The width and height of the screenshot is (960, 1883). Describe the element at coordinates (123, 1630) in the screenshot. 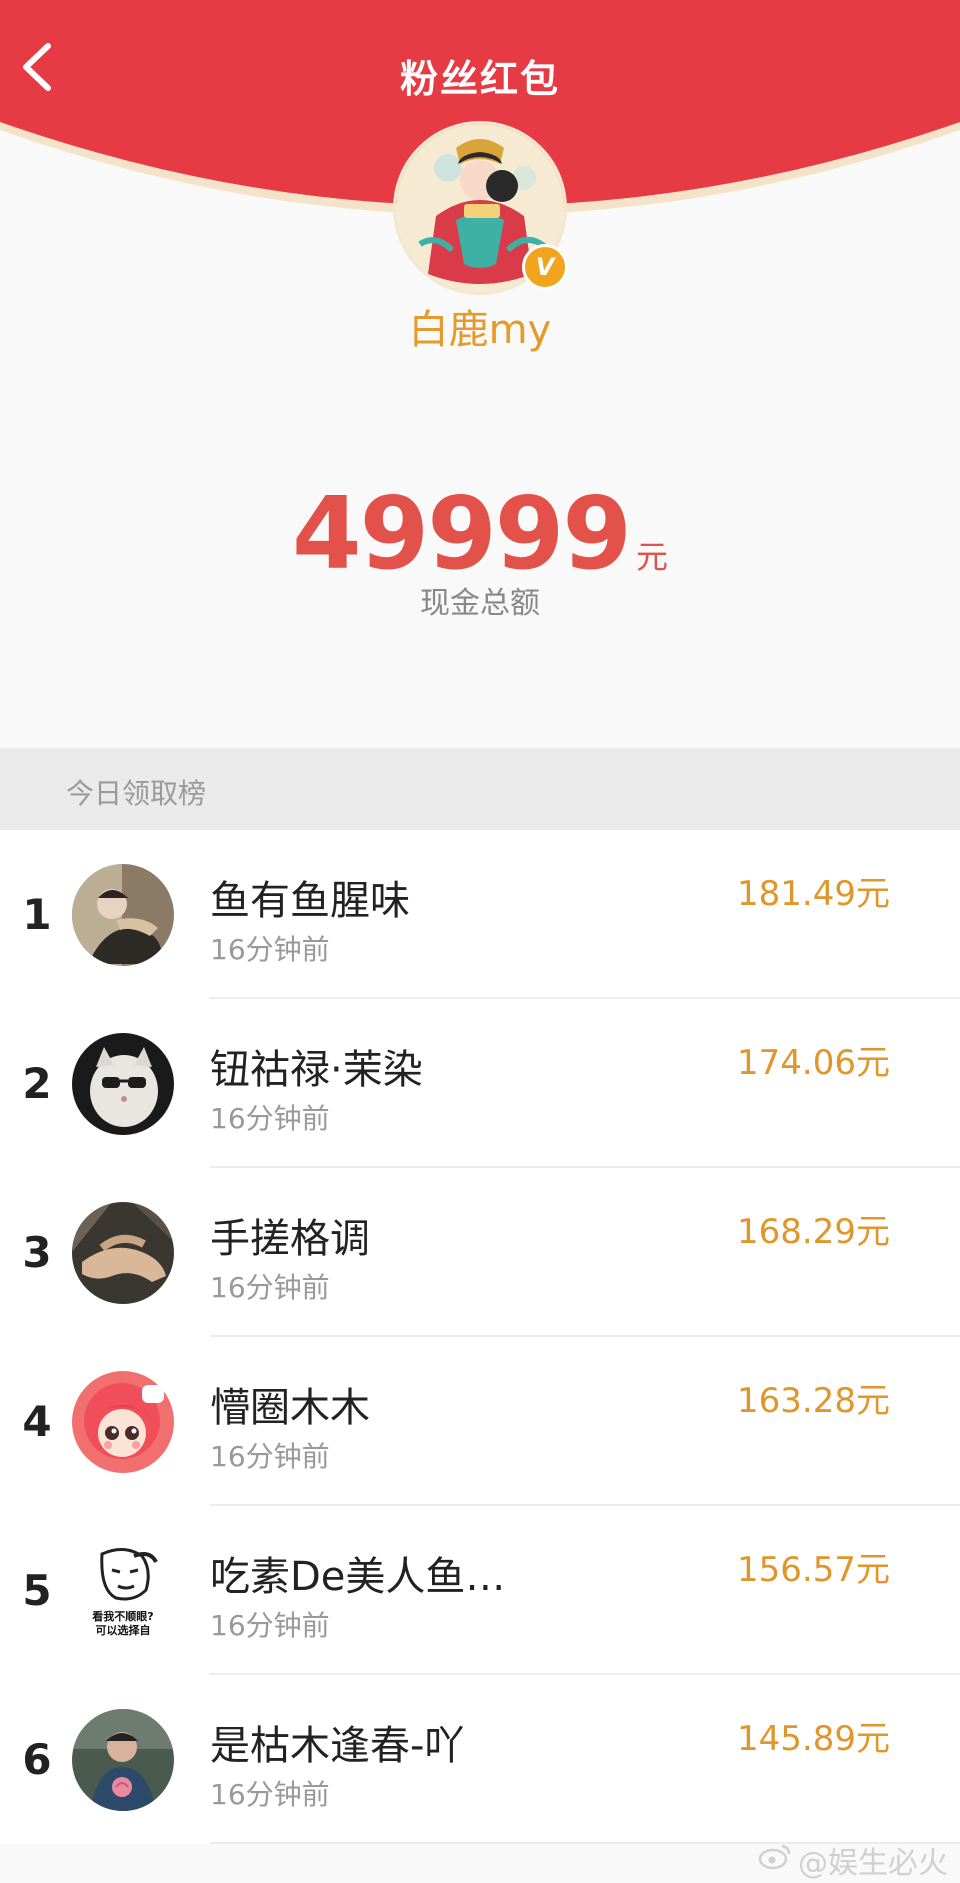

I see `avatar5-caption-2: 可以选择自` at that location.